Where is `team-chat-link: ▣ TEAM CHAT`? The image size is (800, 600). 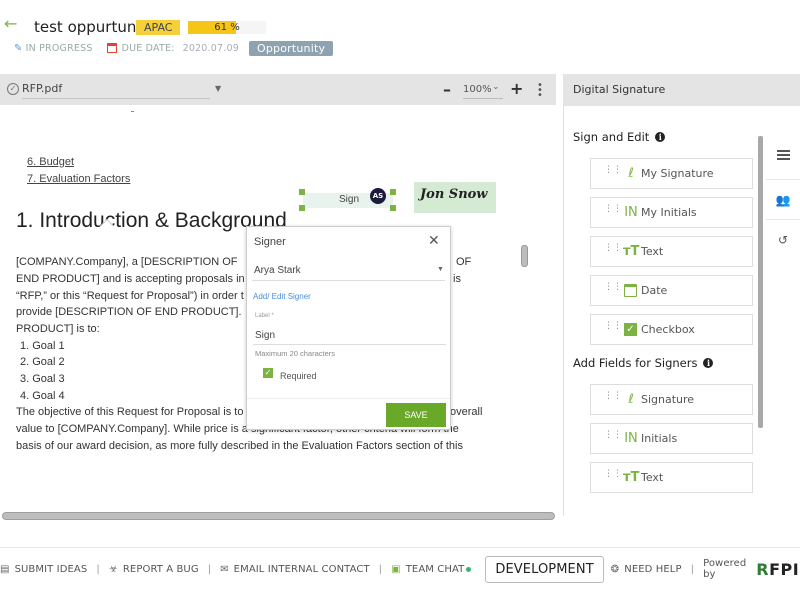 team-chat-link: ▣ TEAM CHAT is located at coordinates (431, 569).